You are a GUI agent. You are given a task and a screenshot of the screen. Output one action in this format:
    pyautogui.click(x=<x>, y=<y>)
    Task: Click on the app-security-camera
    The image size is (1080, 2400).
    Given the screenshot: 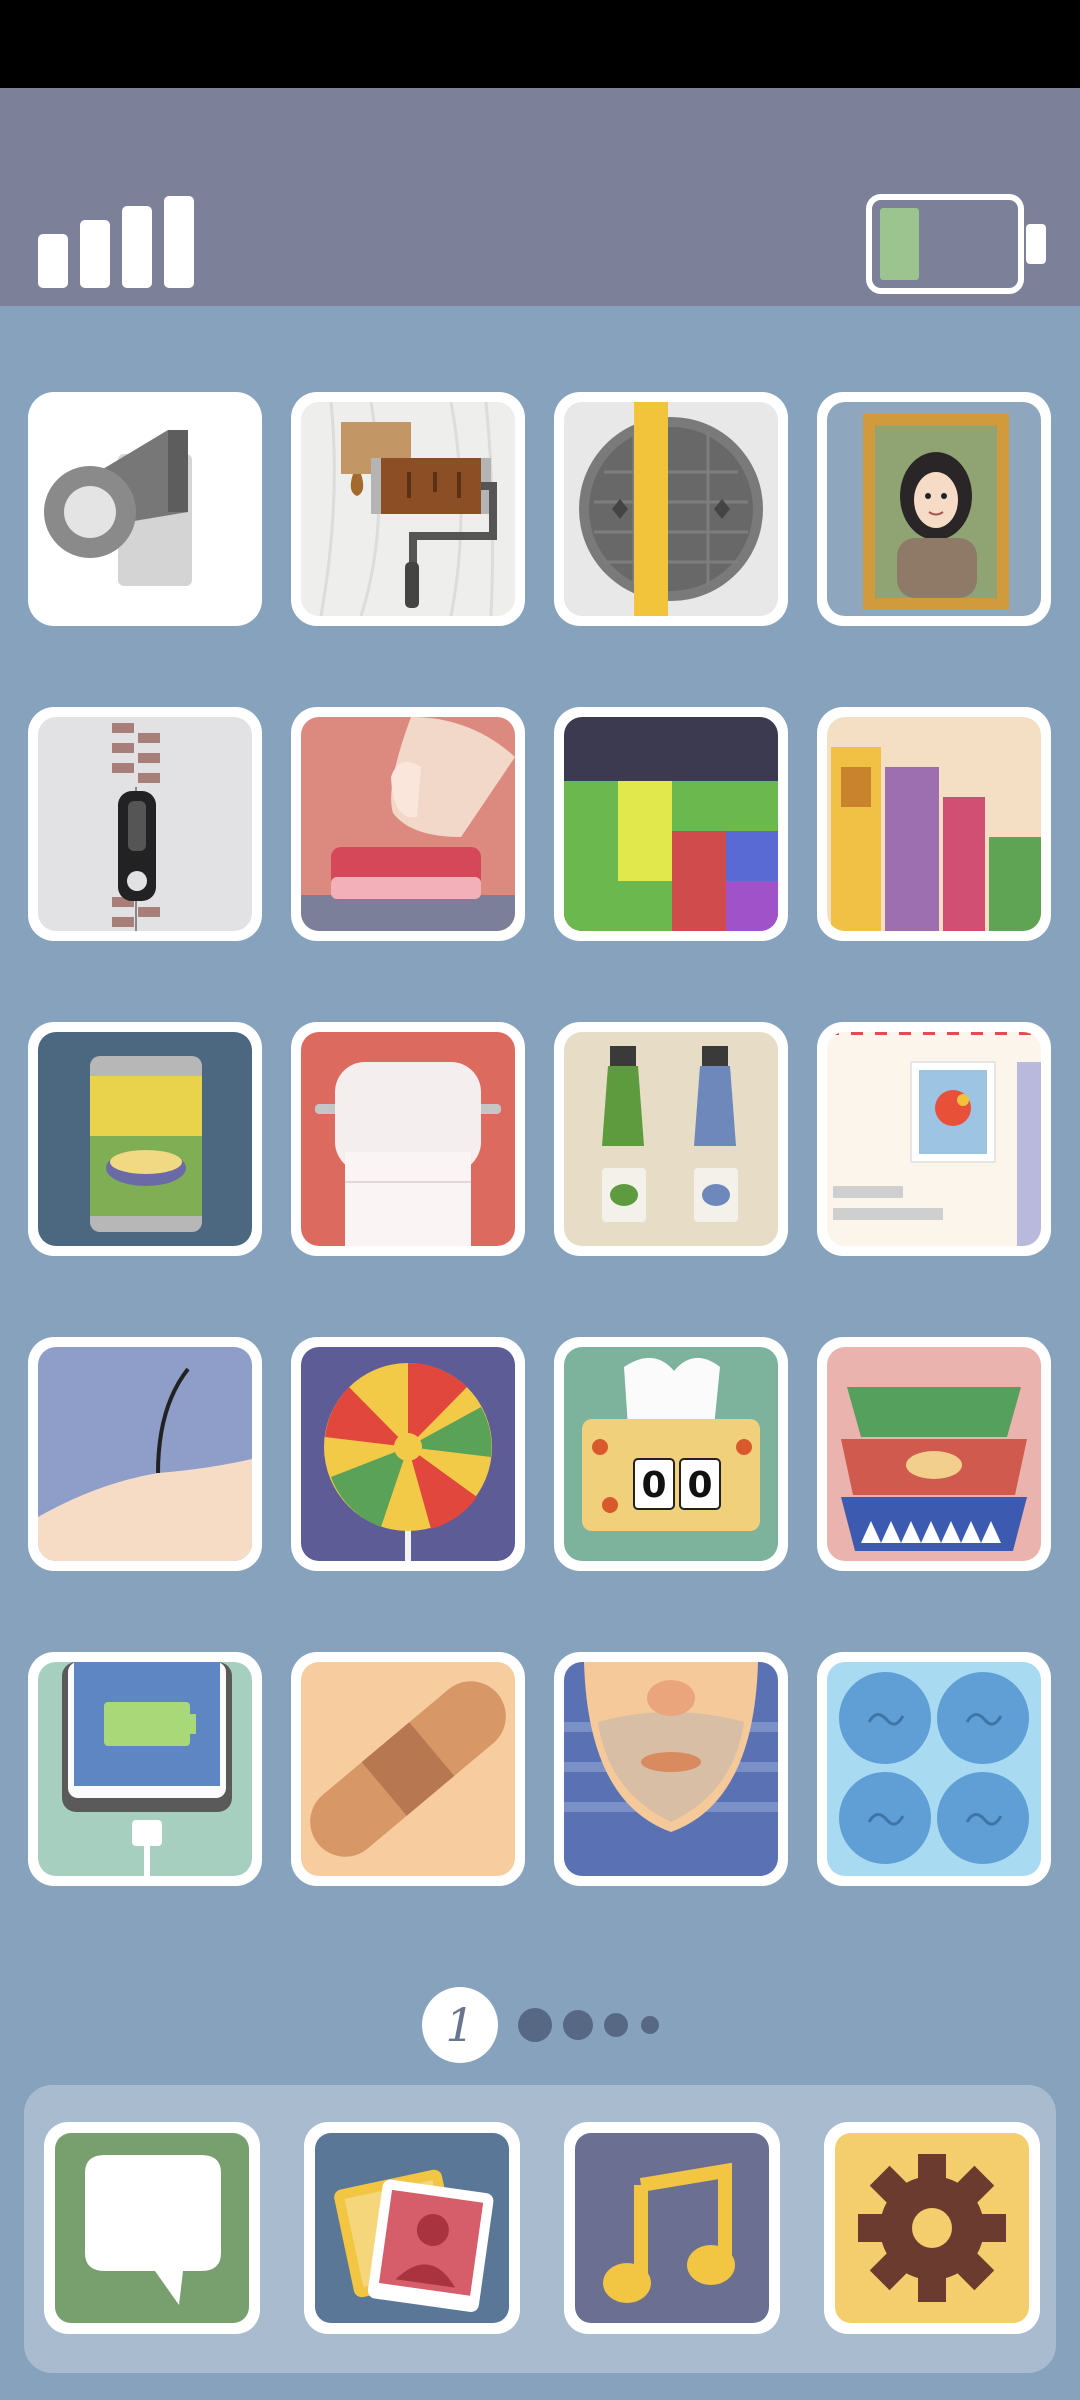 What is the action you would take?
    pyautogui.click(x=145, y=509)
    